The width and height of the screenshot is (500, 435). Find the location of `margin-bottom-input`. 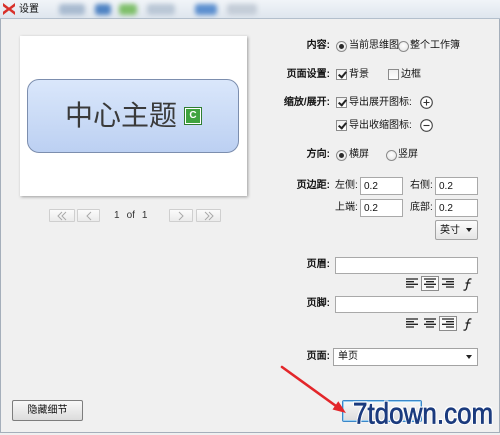

margin-bottom-input is located at coordinates (456, 208).